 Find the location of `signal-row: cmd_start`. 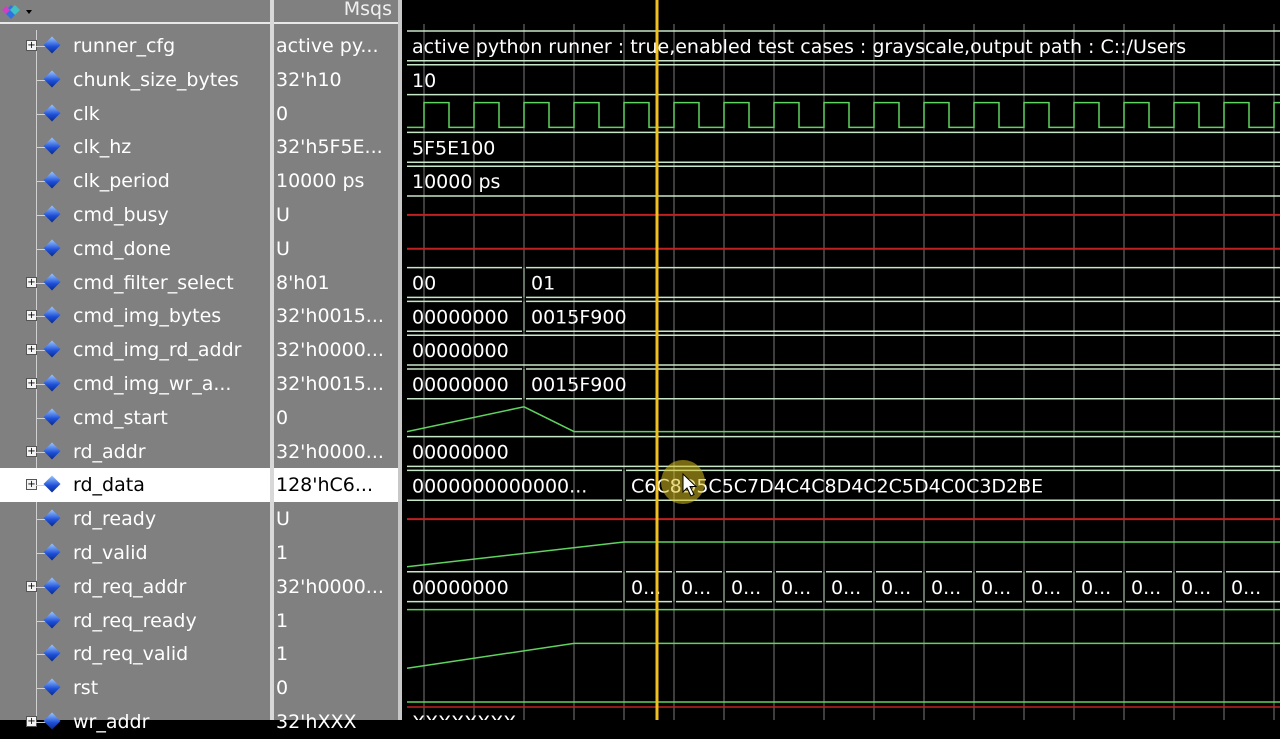

signal-row: cmd_start is located at coordinates (135, 418).